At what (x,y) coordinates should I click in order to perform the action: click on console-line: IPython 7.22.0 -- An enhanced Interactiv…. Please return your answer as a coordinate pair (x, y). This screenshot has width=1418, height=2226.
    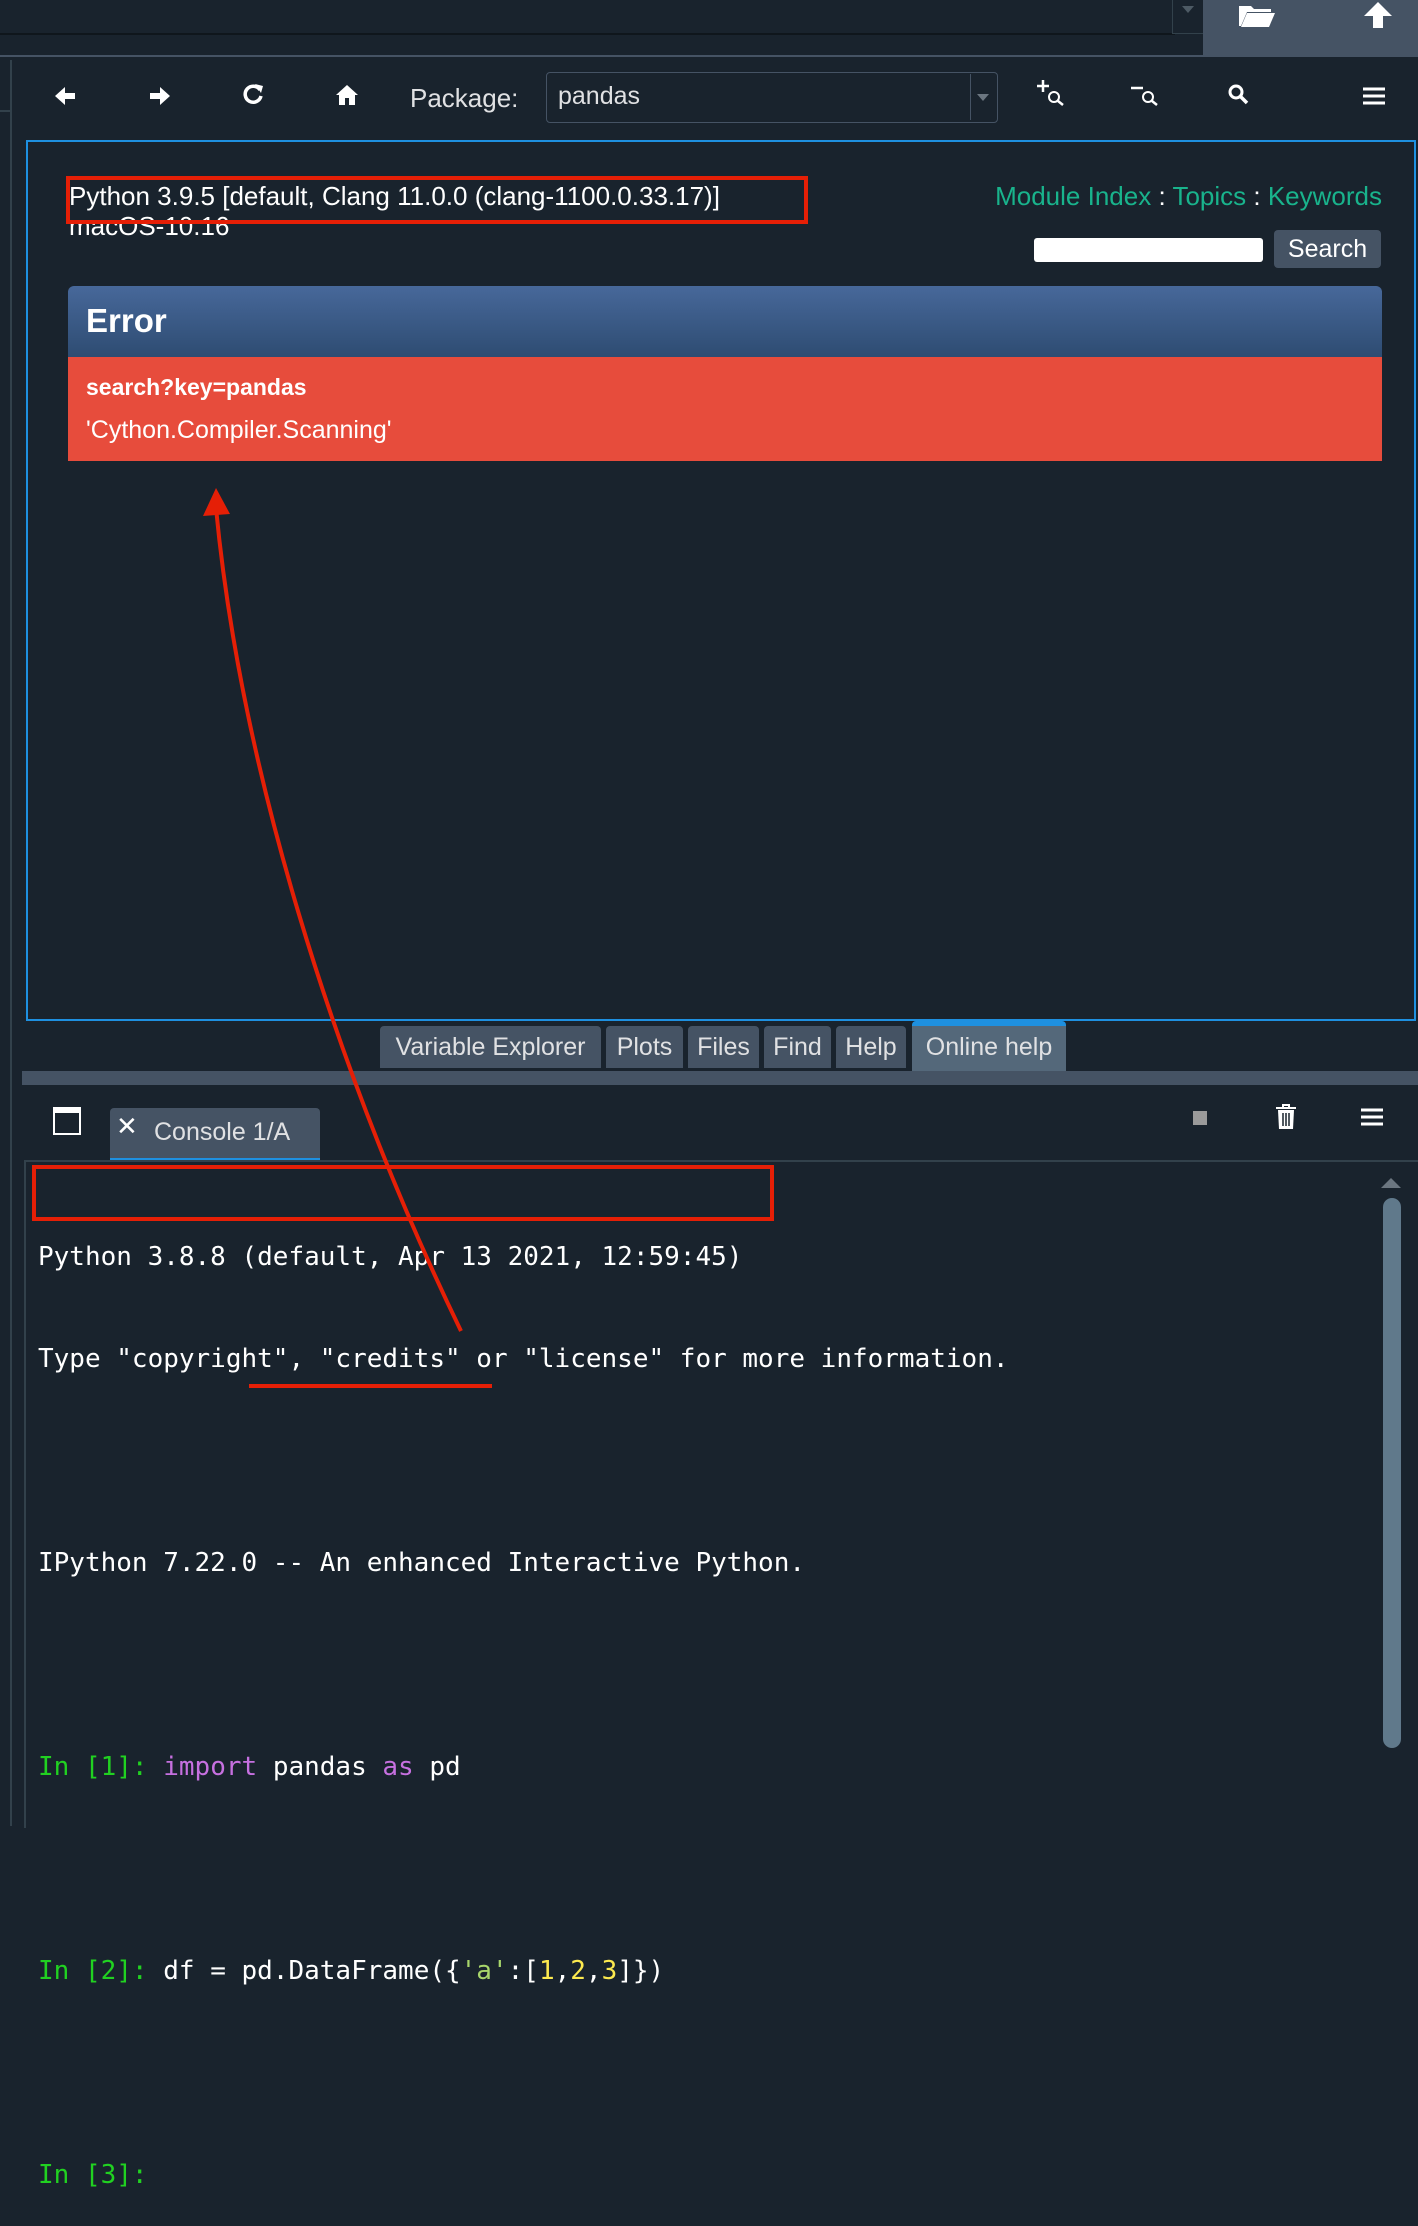
    Looking at the image, I should click on (422, 1563).